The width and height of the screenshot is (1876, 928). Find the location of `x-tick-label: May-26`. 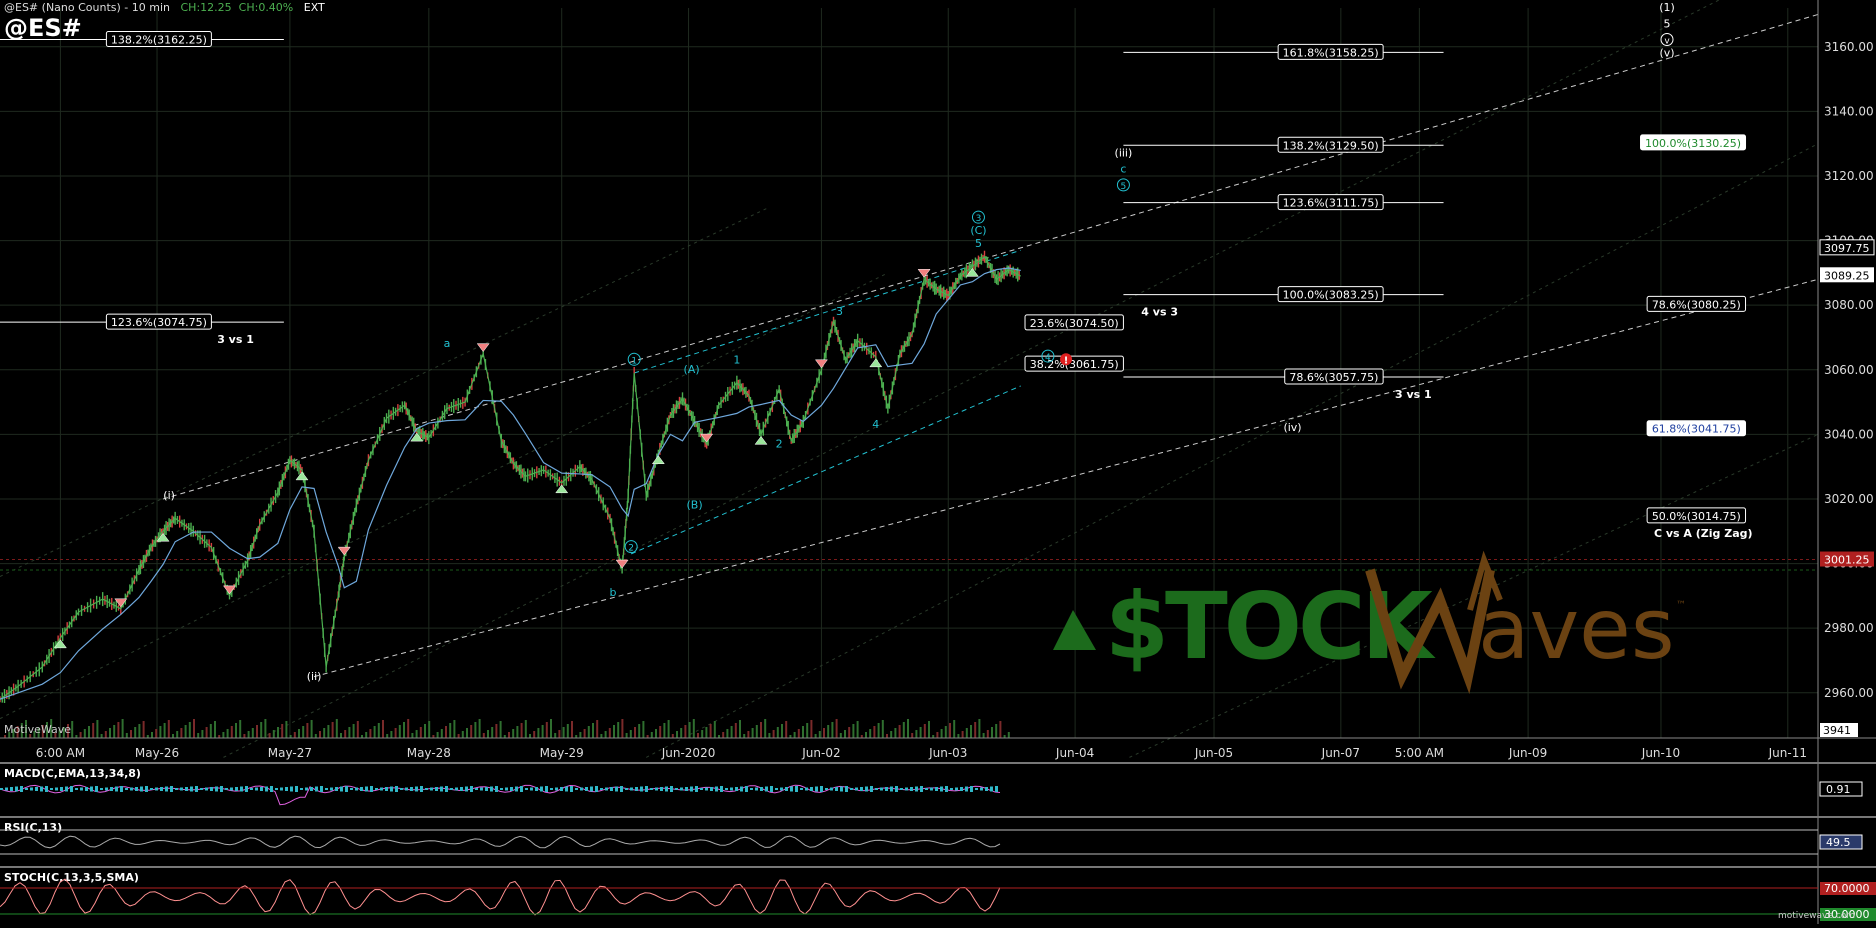

x-tick-label: May-26 is located at coordinates (157, 753).